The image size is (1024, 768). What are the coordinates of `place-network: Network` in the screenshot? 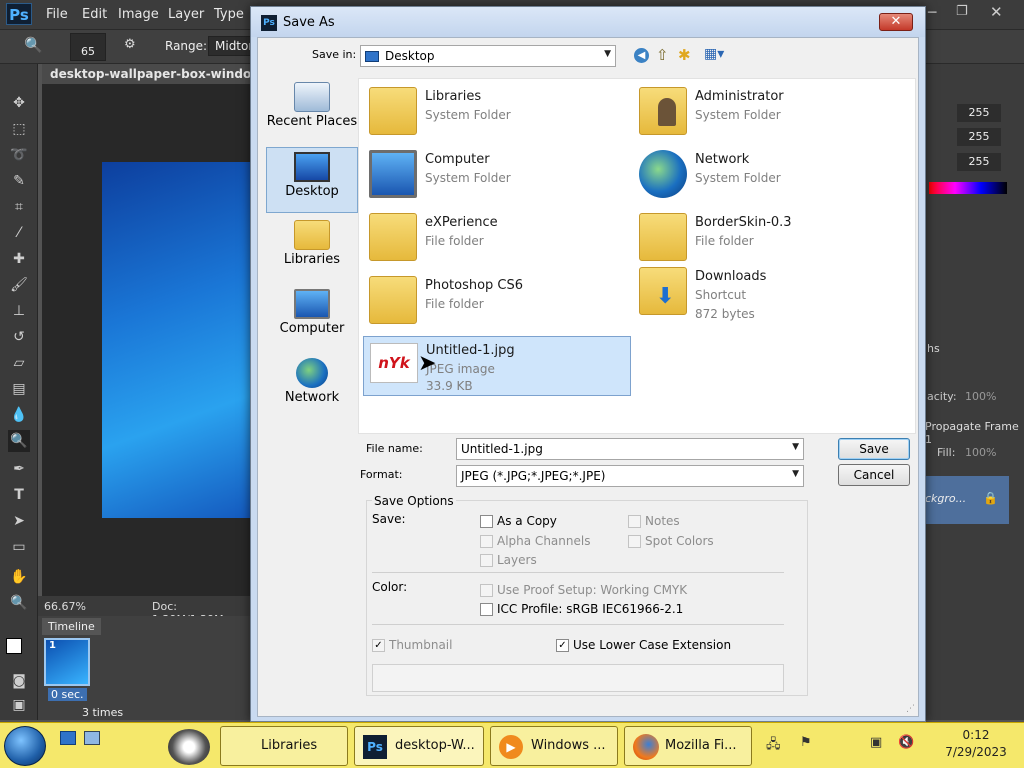 It's located at (312, 387).